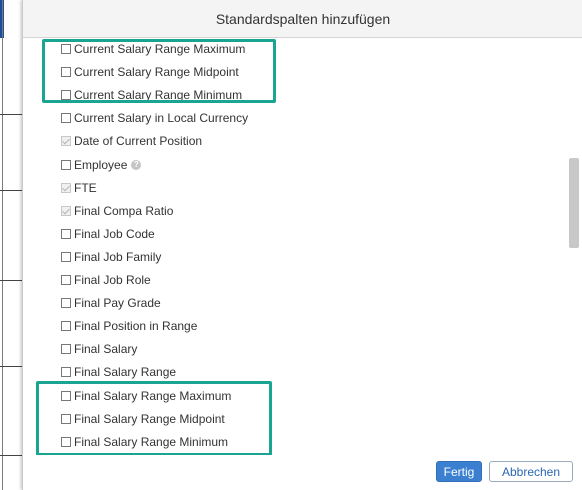 Image resolution: width=582 pixels, height=490 pixels. What do you see at coordinates (161, 118) in the screenshot?
I see `column-option-label: Current Salary in Local Currency` at bounding box center [161, 118].